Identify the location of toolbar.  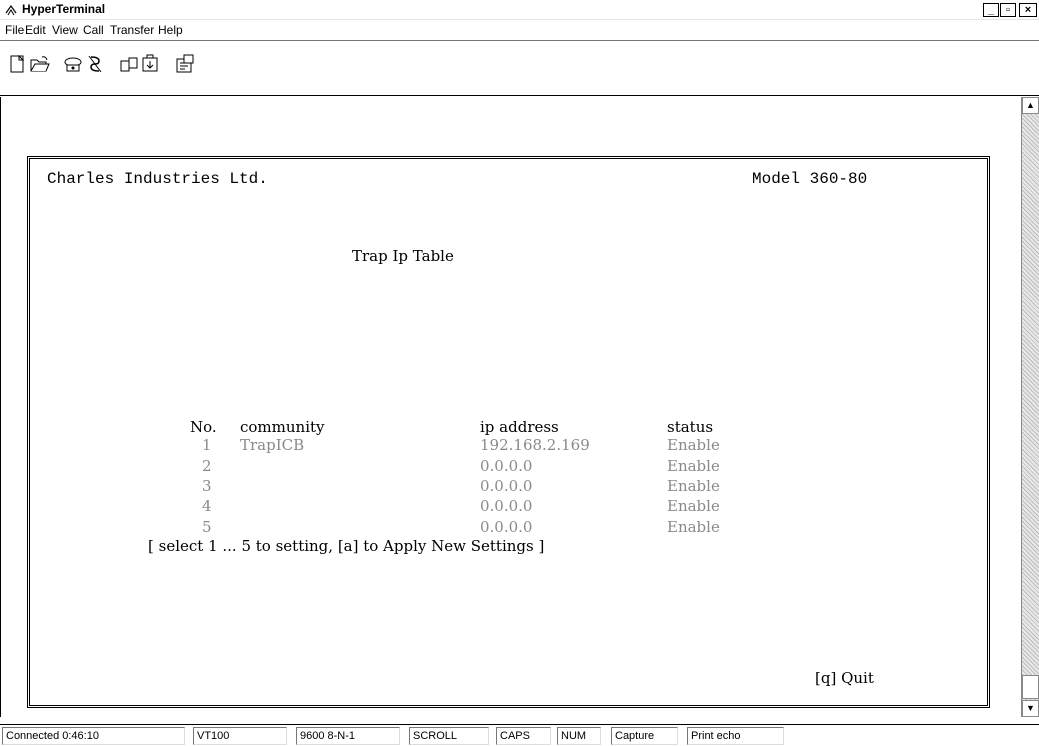
(519, 68).